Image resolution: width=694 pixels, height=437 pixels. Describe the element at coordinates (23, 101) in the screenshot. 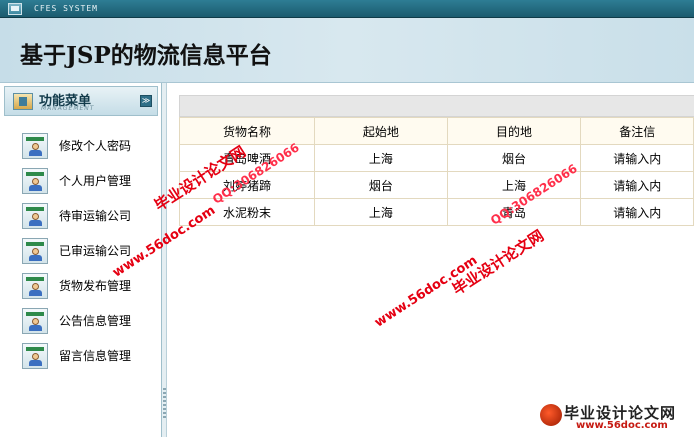

I see `menu-upload-icon` at that location.